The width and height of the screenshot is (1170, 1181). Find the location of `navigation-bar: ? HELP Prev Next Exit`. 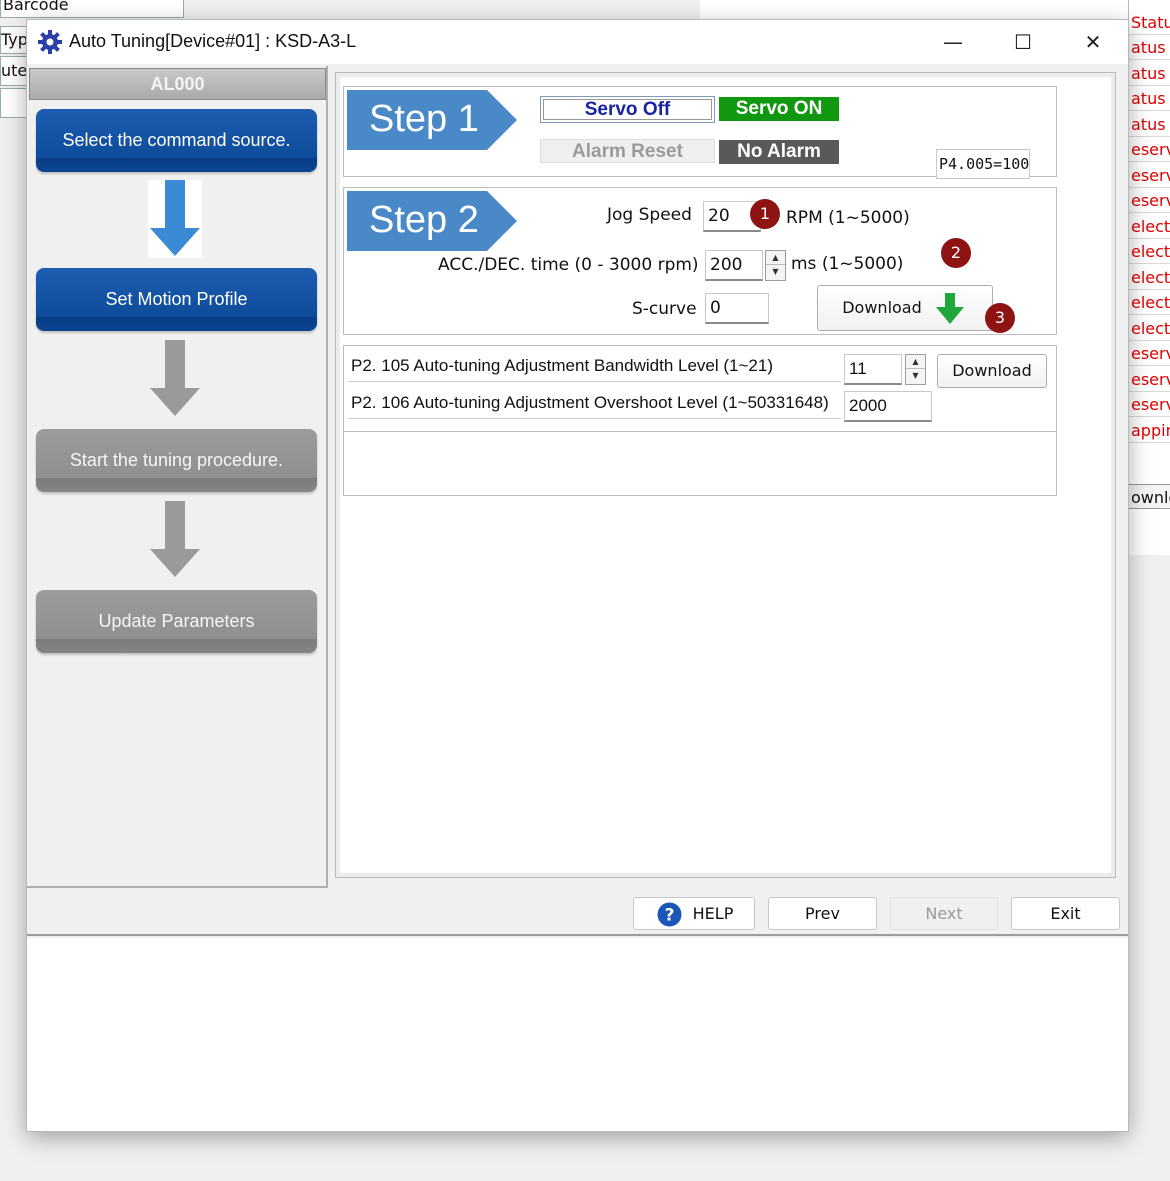

navigation-bar: ? HELP Prev Next Exit is located at coordinates (577, 913).